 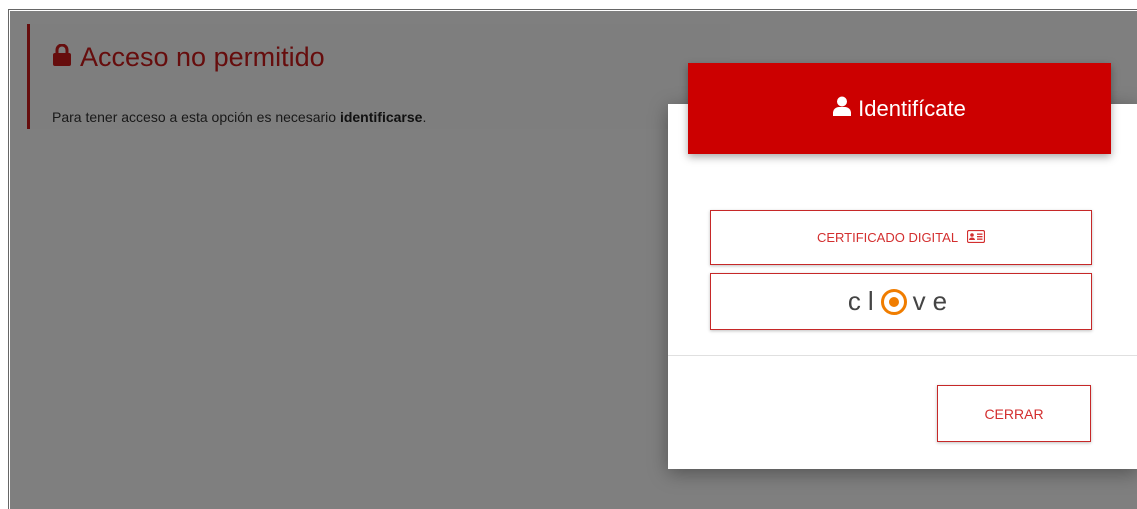 What do you see at coordinates (933, 301) in the screenshot?
I see `clave-logo-text-end: ve` at bounding box center [933, 301].